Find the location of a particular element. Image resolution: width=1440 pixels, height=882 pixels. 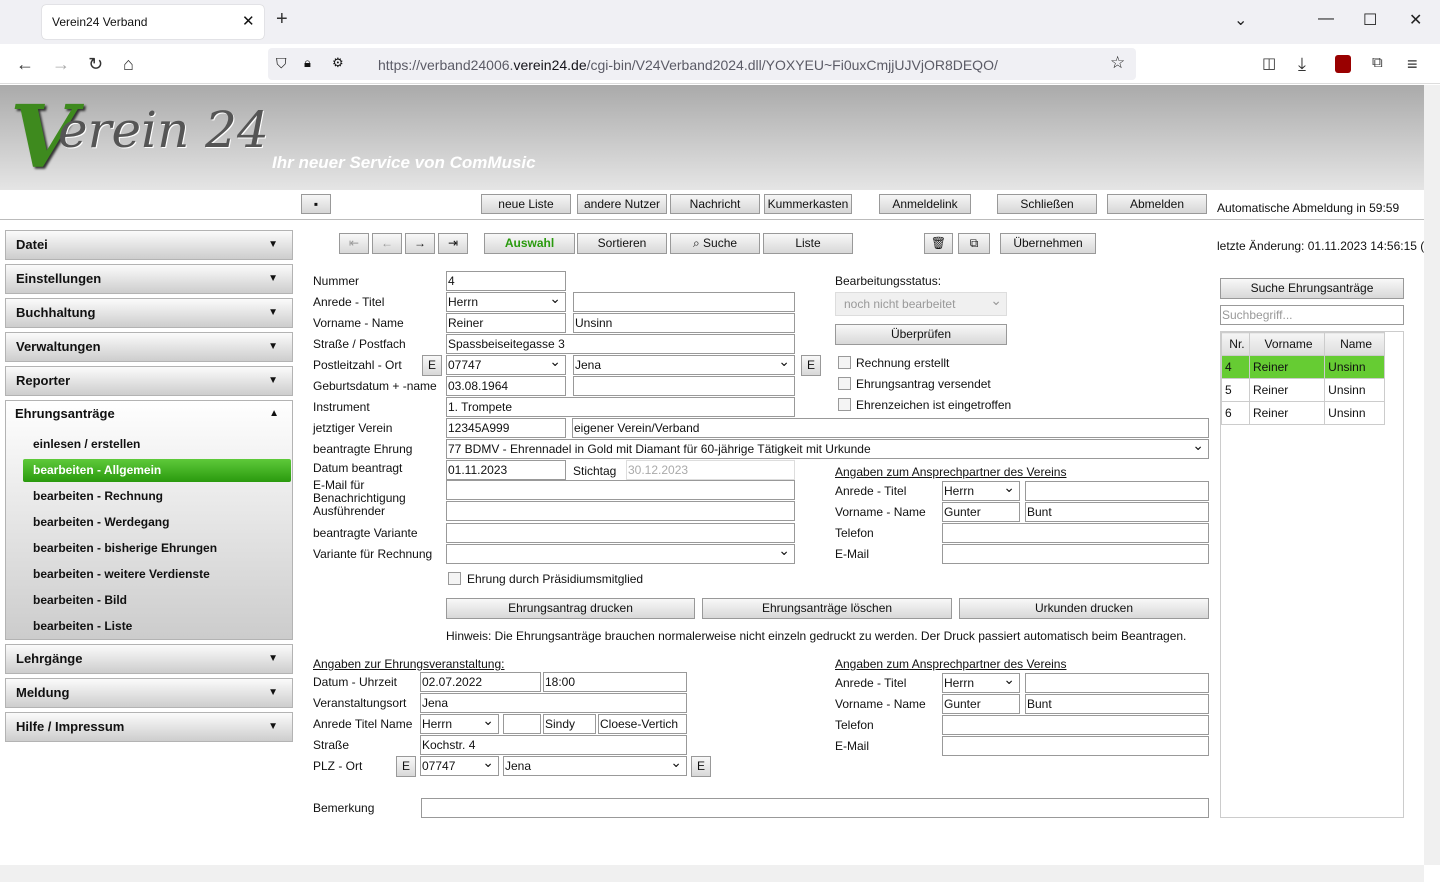

sidebar-sub-werdegang: bearbeiten - Werdegang is located at coordinates (101, 522).